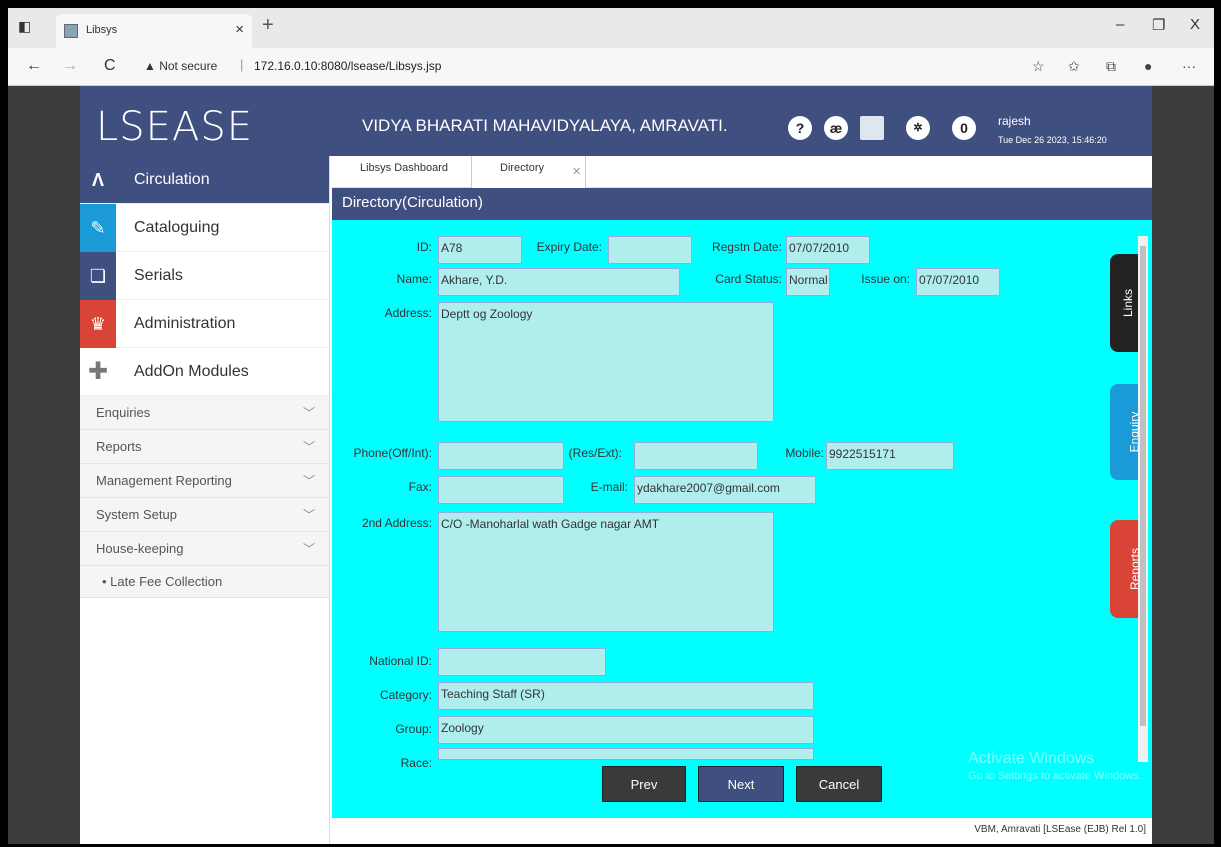 The height and width of the screenshot is (847, 1221). Describe the element at coordinates (606, 362) in the screenshot. I see `address-field: Deptt og Zoology` at that location.